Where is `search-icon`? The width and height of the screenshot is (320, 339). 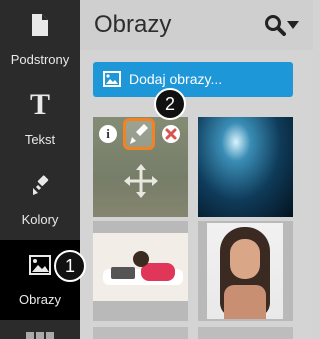 search-icon is located at coordinates (275, 25).